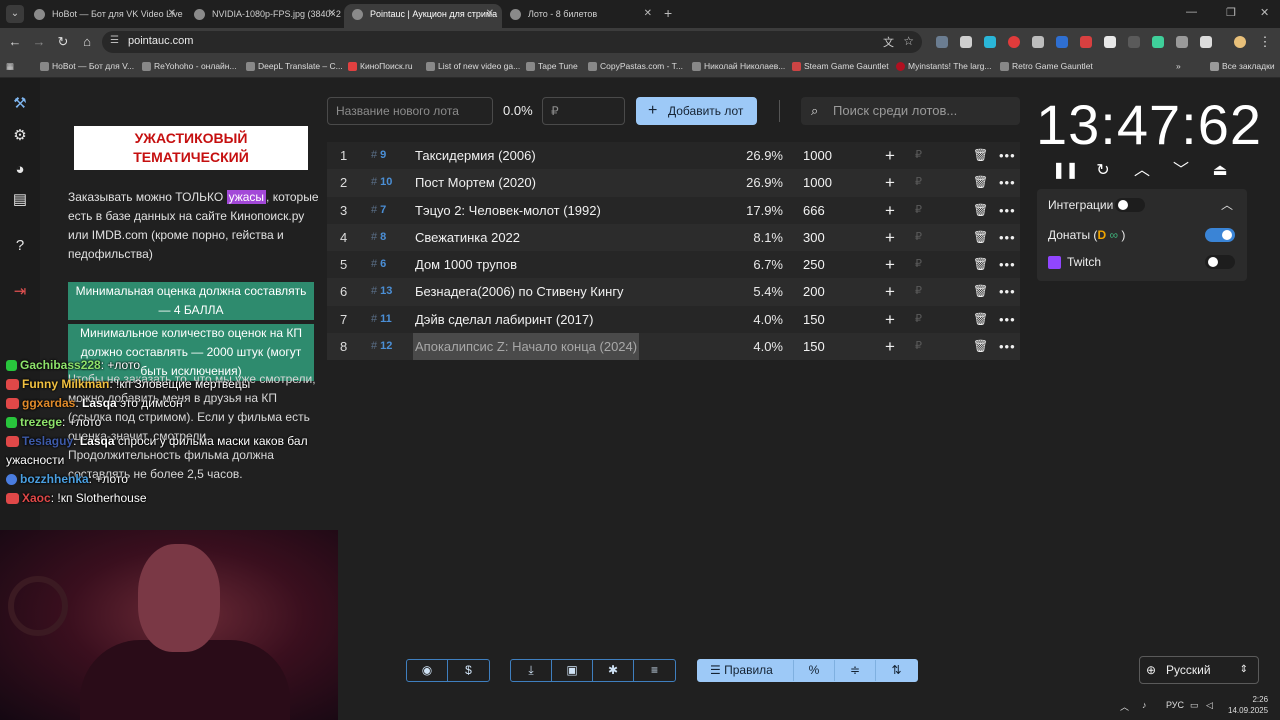 The width and height of the screenshot is (1280, 720). I want to click on close-window-icon: ✕, so click(1264, 12).